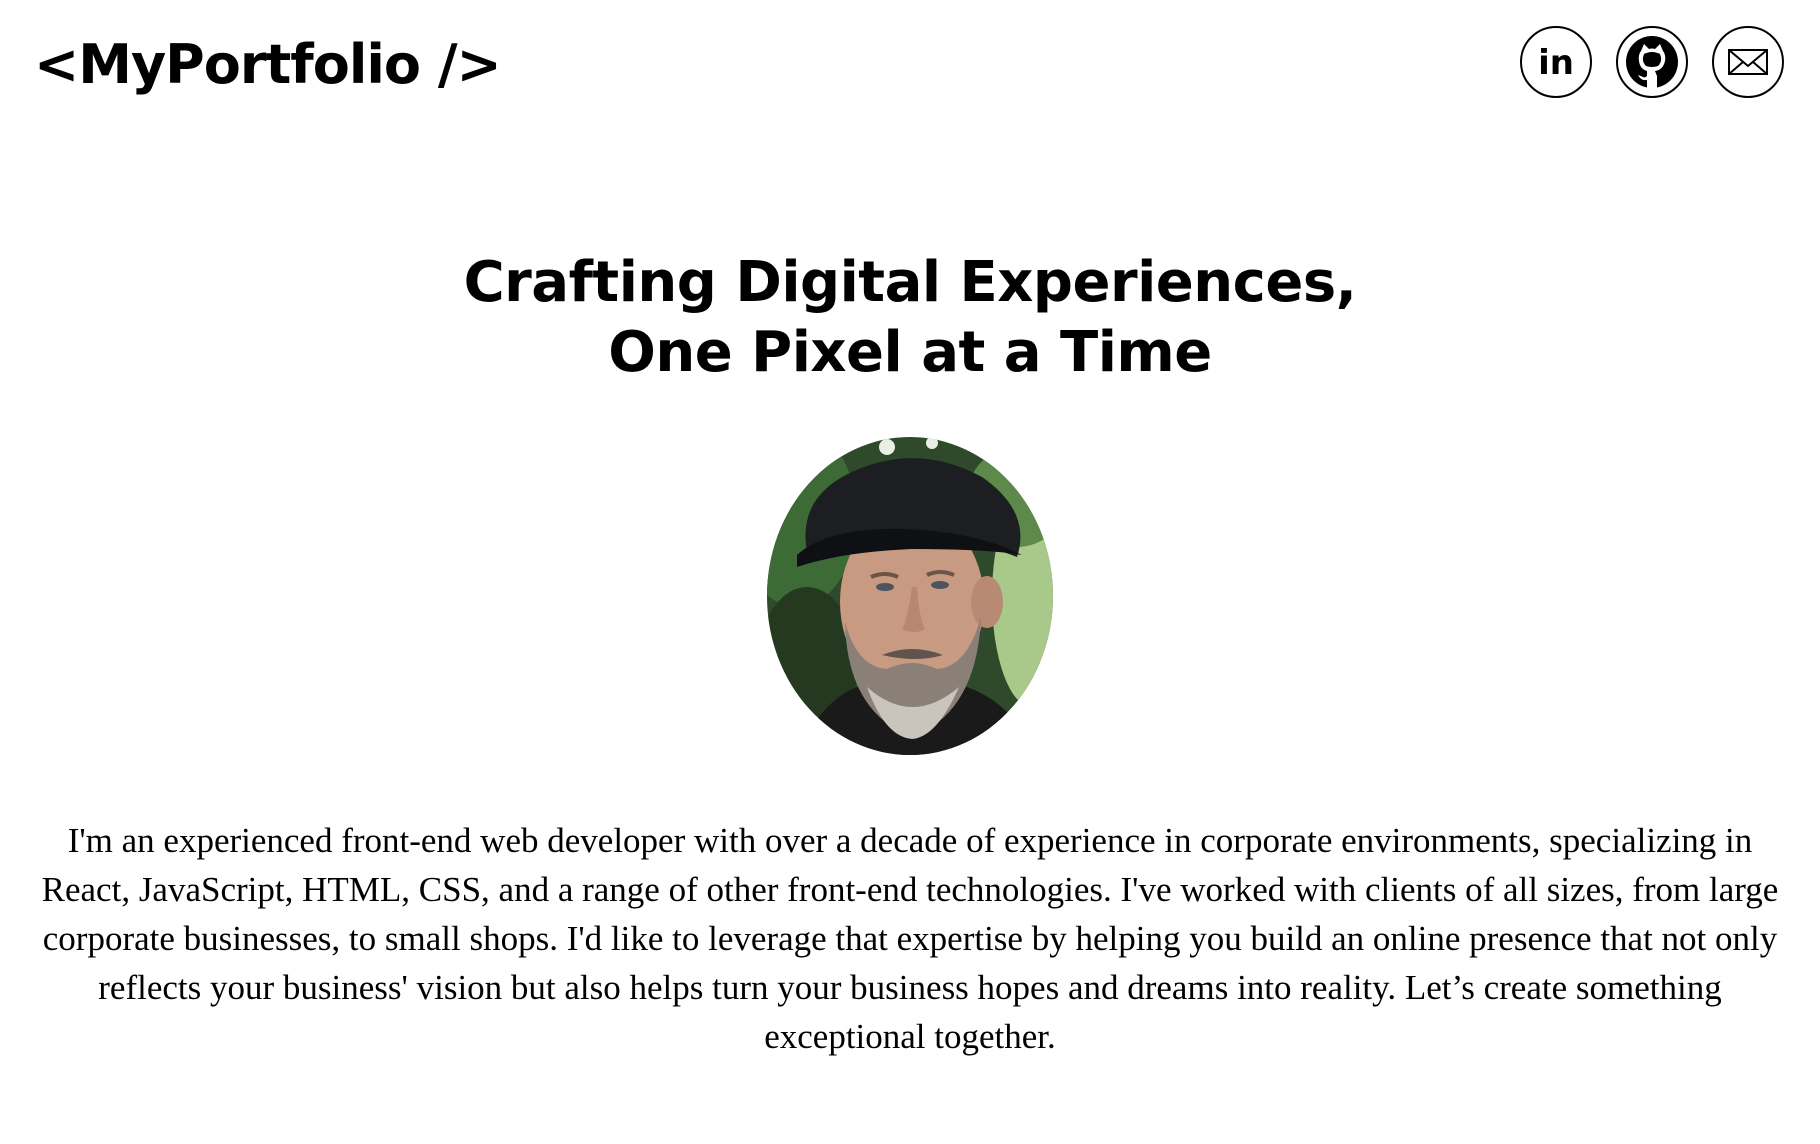  I want to click on linkedin-icon: in, so click(1556, 62).